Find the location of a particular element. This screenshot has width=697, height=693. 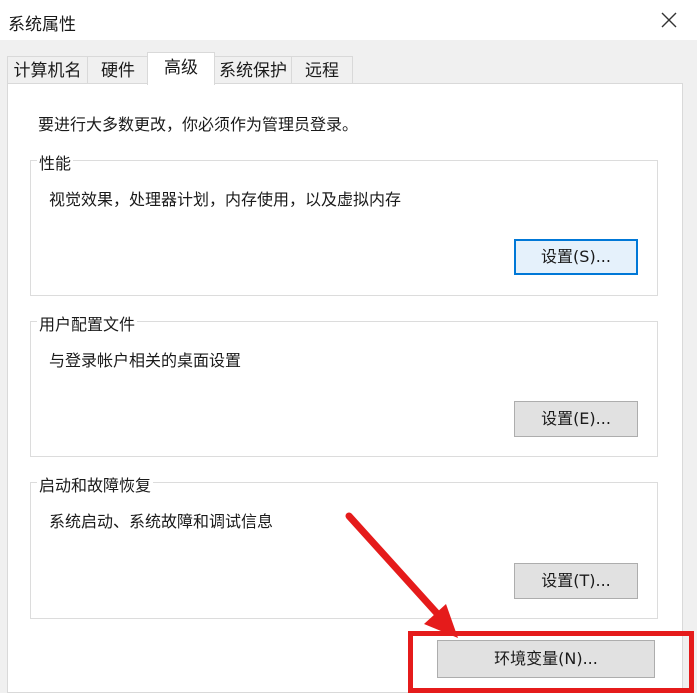

performance-group-title: 性能 is located at coordinates (55, 162).